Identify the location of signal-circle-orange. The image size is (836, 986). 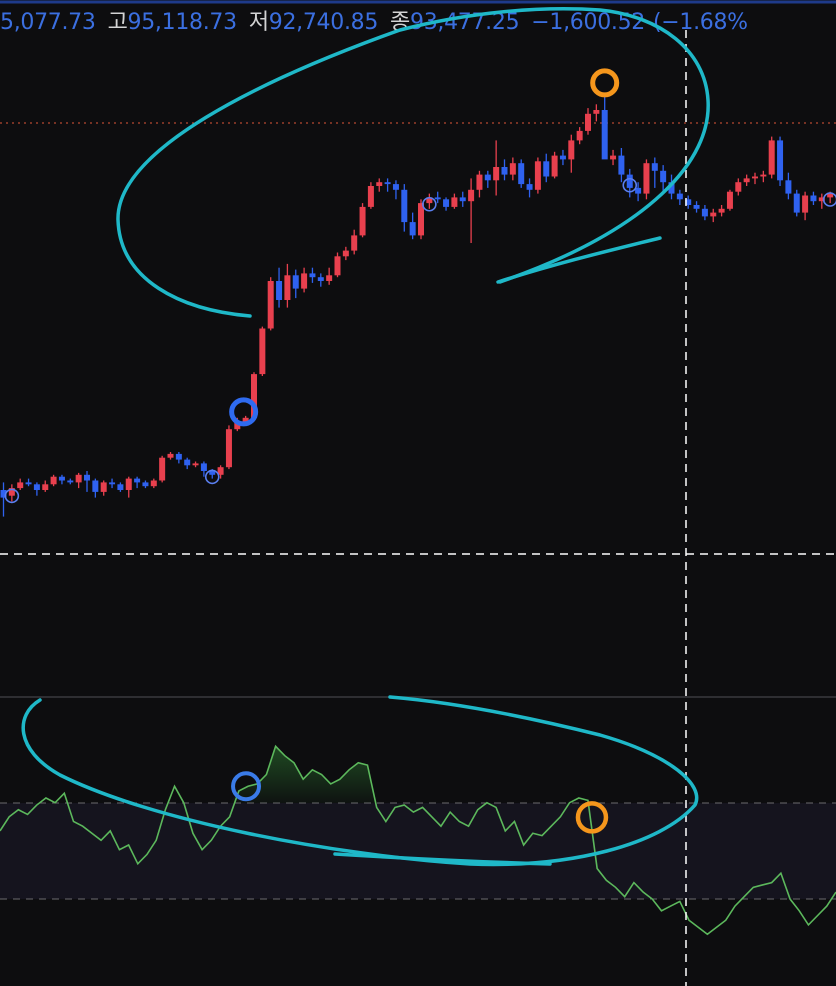
(605, 83).